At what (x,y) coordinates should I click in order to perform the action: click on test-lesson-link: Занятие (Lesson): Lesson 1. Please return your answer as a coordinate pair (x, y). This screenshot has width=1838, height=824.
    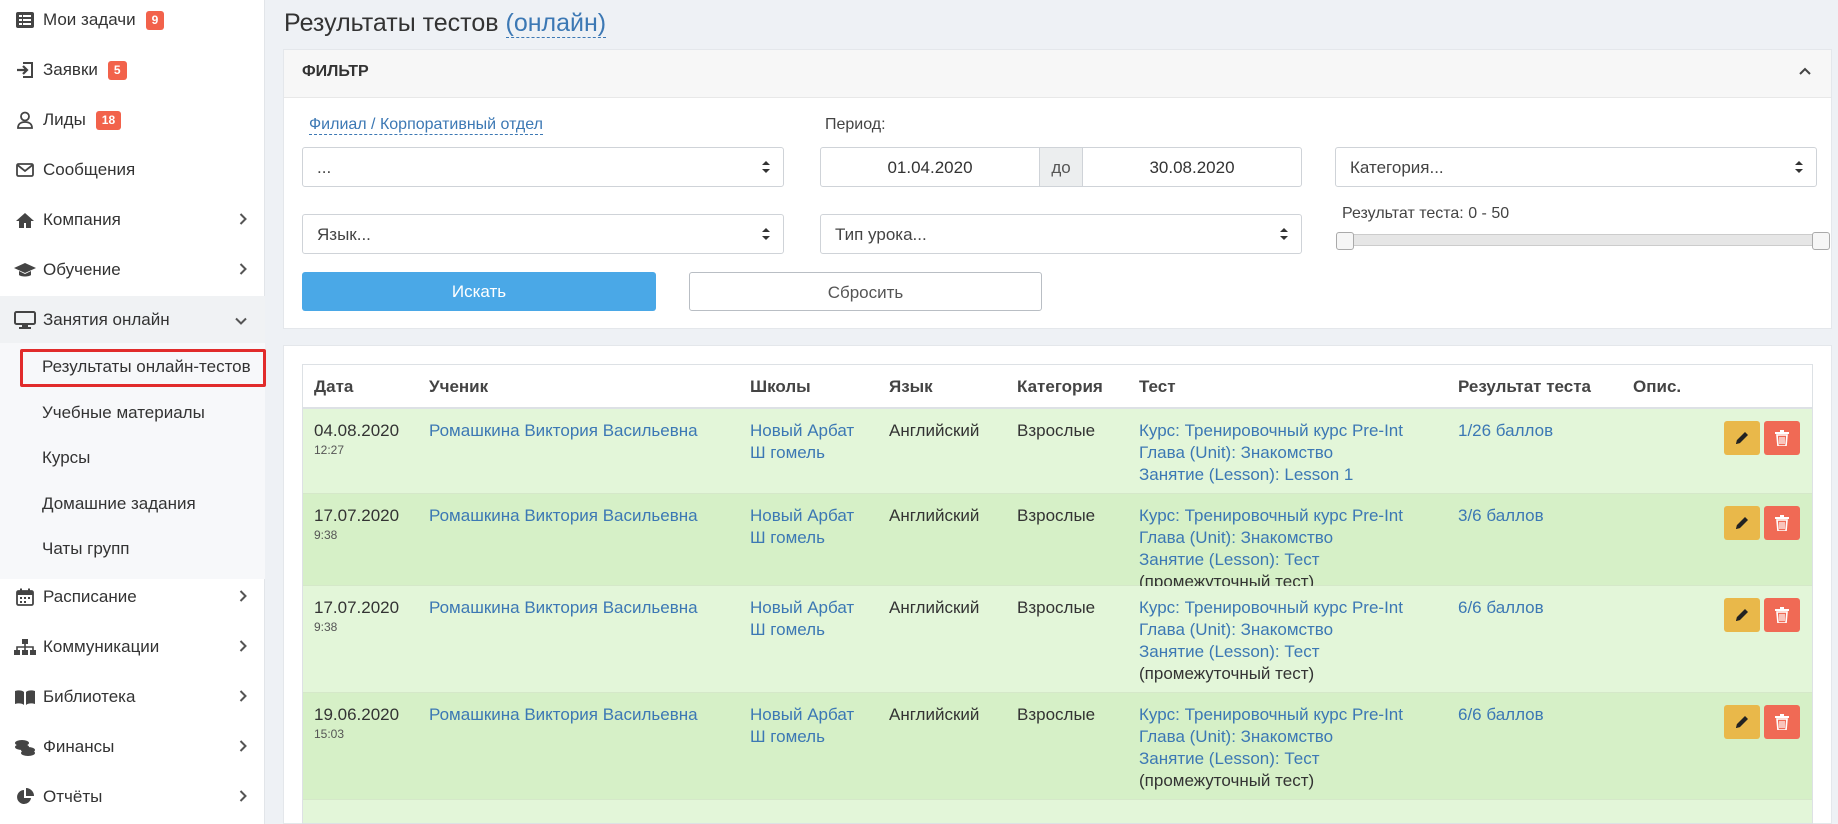
    Looking at the image, I should click on (1271, 475).